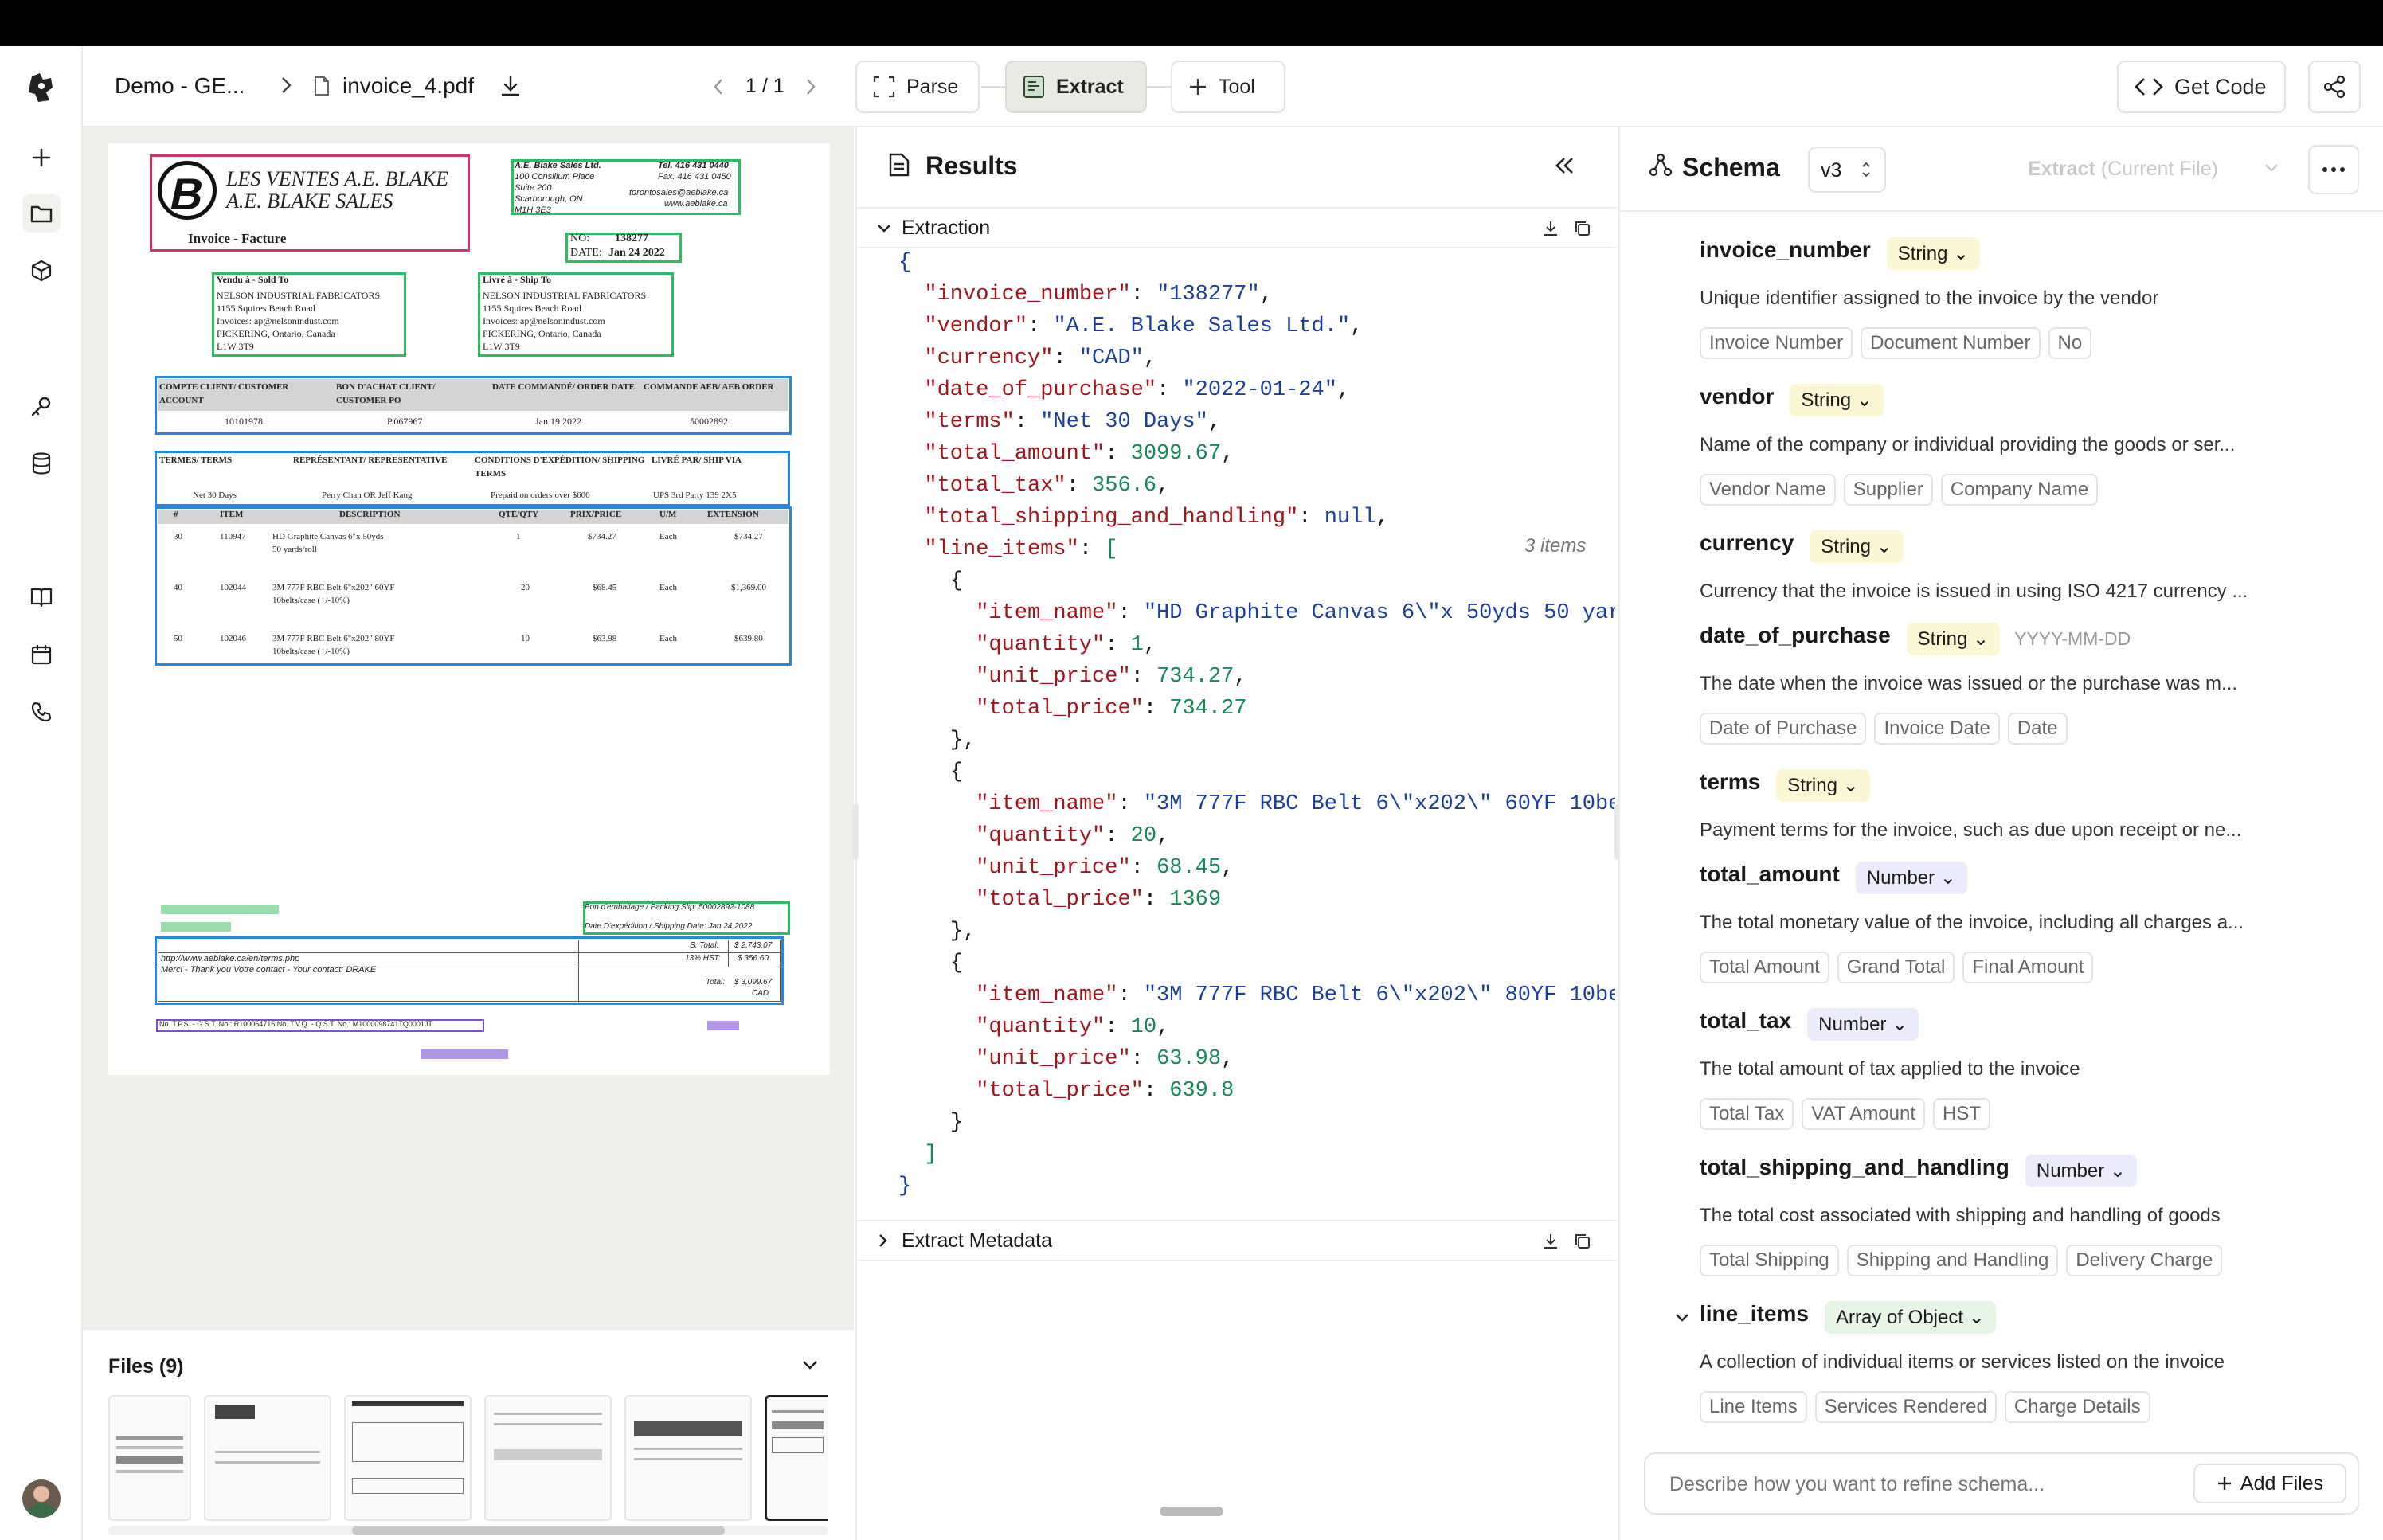 The height and width of the screenshot is (1540, 2383). Describe the element at coordinates (1916, 1484) in the screenshot. I see `refine-schema-input` at that location.